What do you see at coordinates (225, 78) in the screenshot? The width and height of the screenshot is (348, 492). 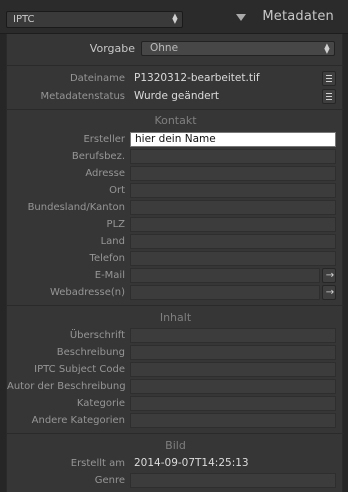 I see `dateiname-value: P1320312-bearbeitet.tif` at bounding box center [225, 78].